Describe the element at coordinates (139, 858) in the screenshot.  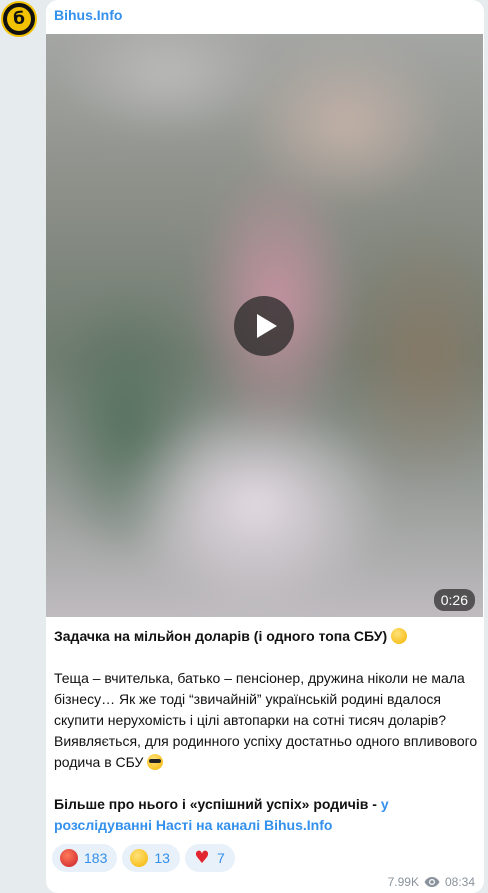
I see `grinning-face-icon` at that location.